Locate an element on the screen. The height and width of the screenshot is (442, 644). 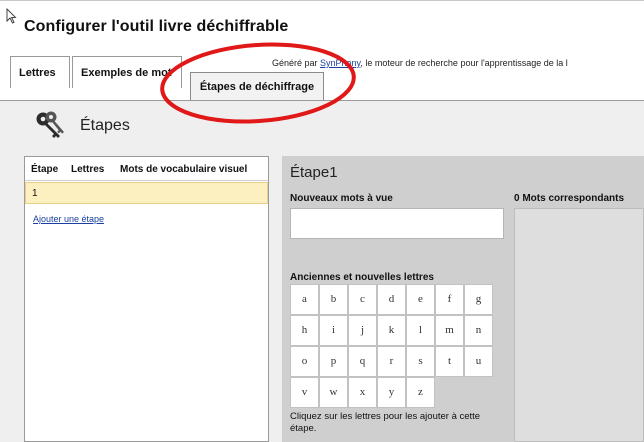
new-words-label: Nouveaux mots à vue is located at coordinates (341, 198).